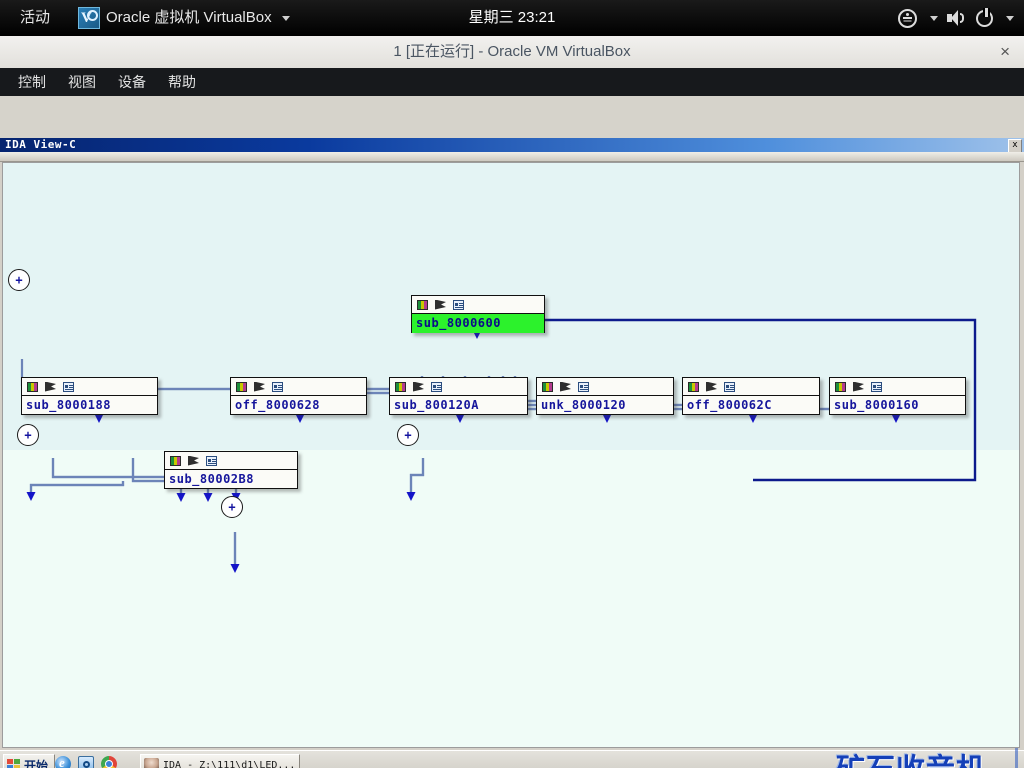 Image resolution: width=1024 pixels, height=768 pixels. I want to click on menu-devices: 设备, so click(132, 82).